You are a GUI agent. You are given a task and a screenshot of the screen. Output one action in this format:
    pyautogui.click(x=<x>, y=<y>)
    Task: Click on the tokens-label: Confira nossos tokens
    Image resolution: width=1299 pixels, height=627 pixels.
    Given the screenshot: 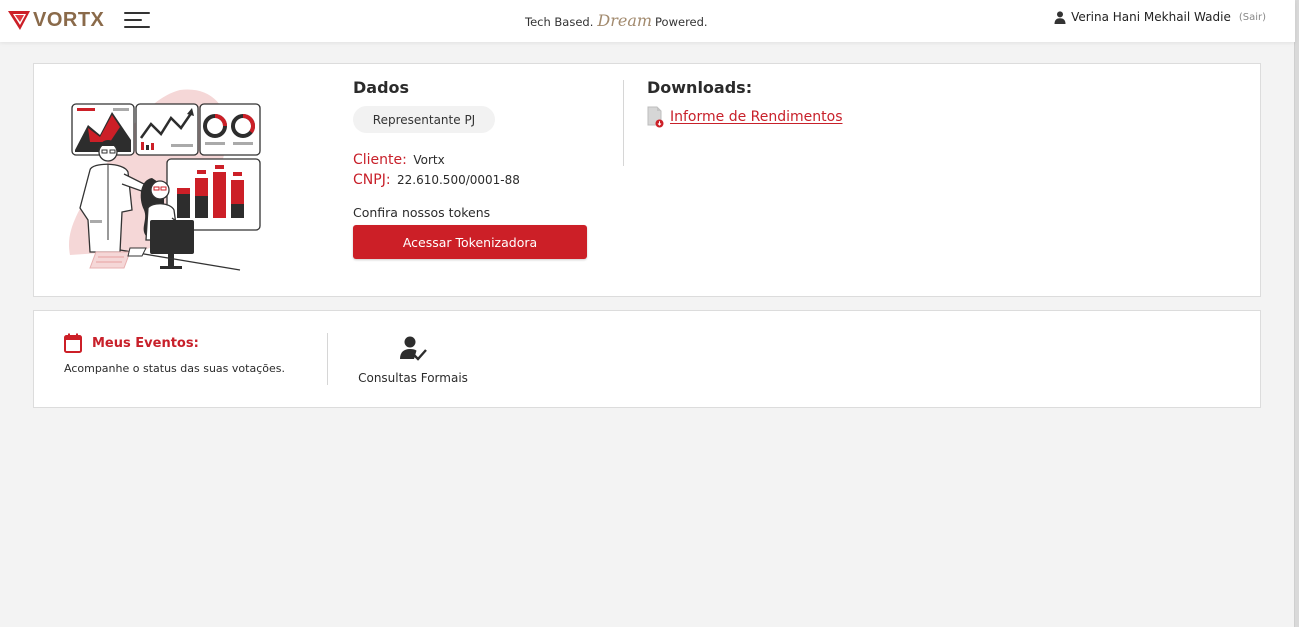 What is the action you would take?
    pyautogui.click(x=422, y=212)
    